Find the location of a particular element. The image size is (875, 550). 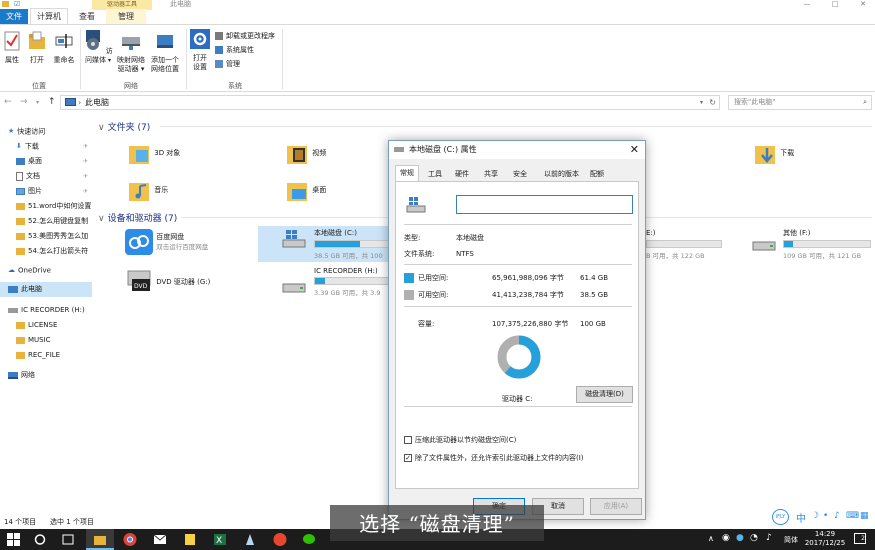

toolbox-icon: ▦ is located at coordinates (864, 516).